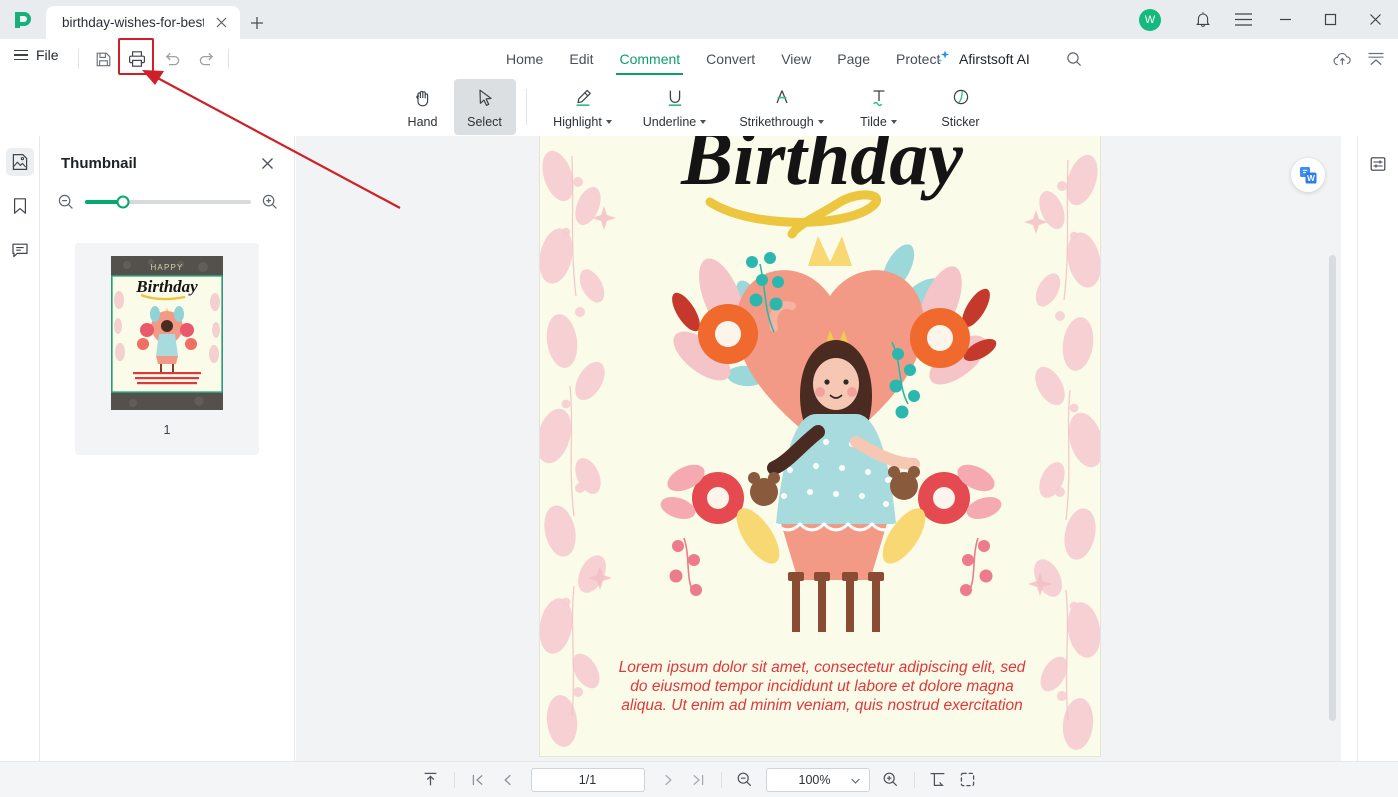 The height and width of the screenshot is (797, 1398). I want to click on title-bar: birthday-wishes-for-best... W, so click(699, 19).